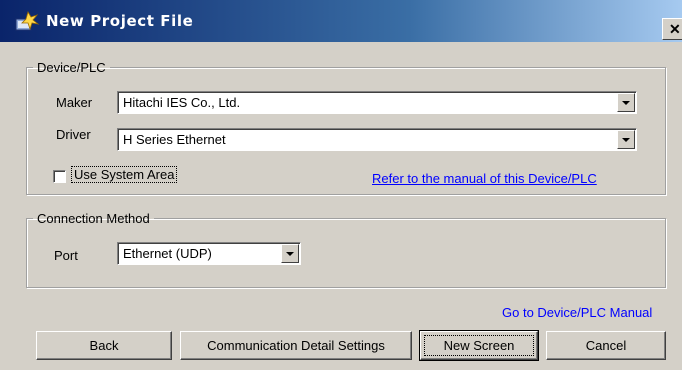 Image resolution: width=682 pixels, height=370 pixels. Describe the element at coordinates (577, 312) in the screenshot. I see `go-to-manual-link: Go to Device/PLC Manual` at that location.